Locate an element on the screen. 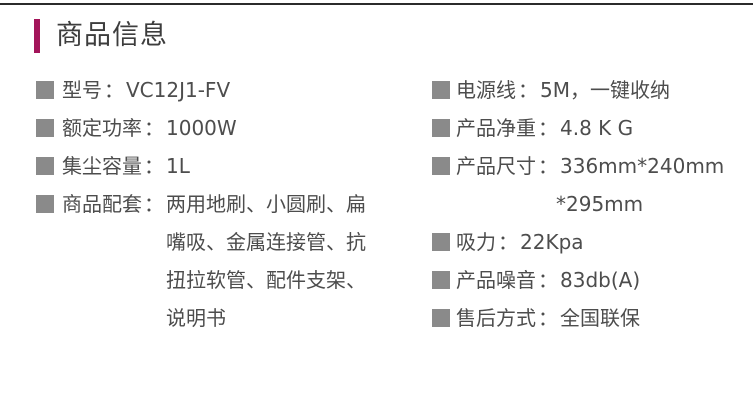 The width and height of the screenshot is (753, 409). spec-label: 售后方式 is located at coordinates (496, 318).